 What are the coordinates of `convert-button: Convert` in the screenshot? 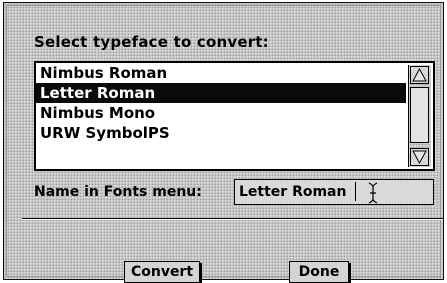 It's located at (162, 272).